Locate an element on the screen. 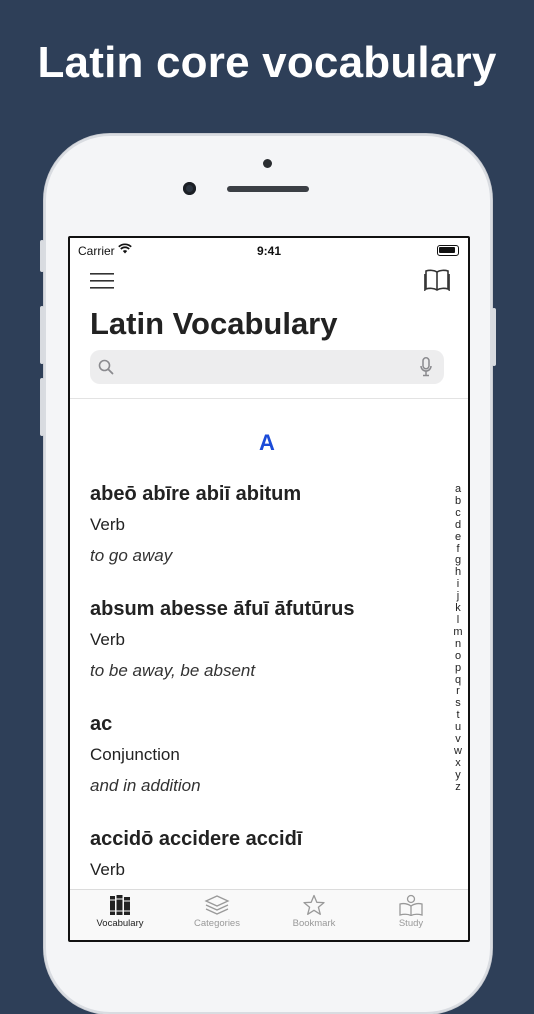  entry-term: ac is located at coordinates (101, 724).